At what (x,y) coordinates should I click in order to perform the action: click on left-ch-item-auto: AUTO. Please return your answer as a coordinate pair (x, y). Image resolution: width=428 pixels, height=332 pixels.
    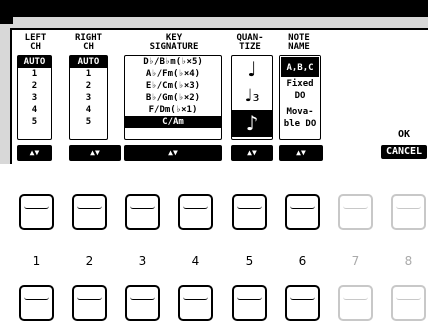
    Looking at the image, I should click on (34, 62).